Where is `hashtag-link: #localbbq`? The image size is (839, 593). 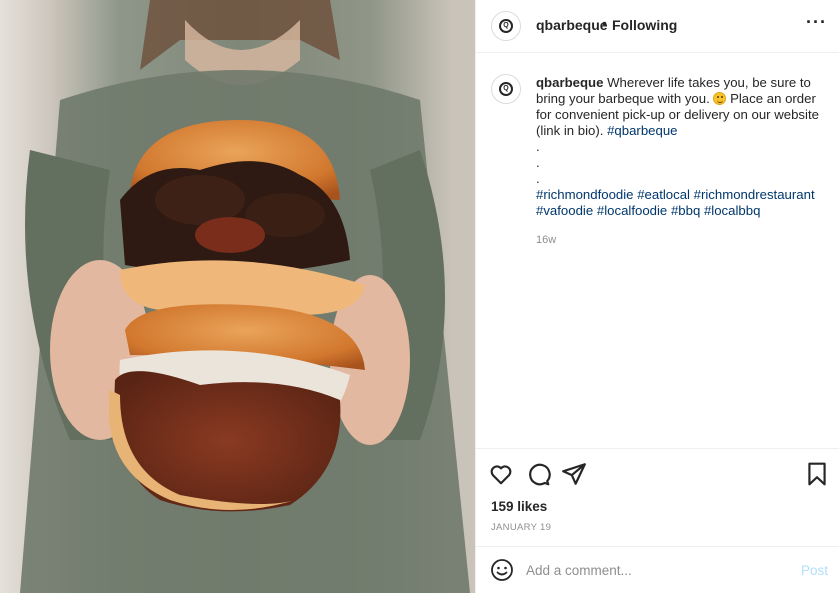
hashtag-link: #localbbq is located at coordinates (732, 210).